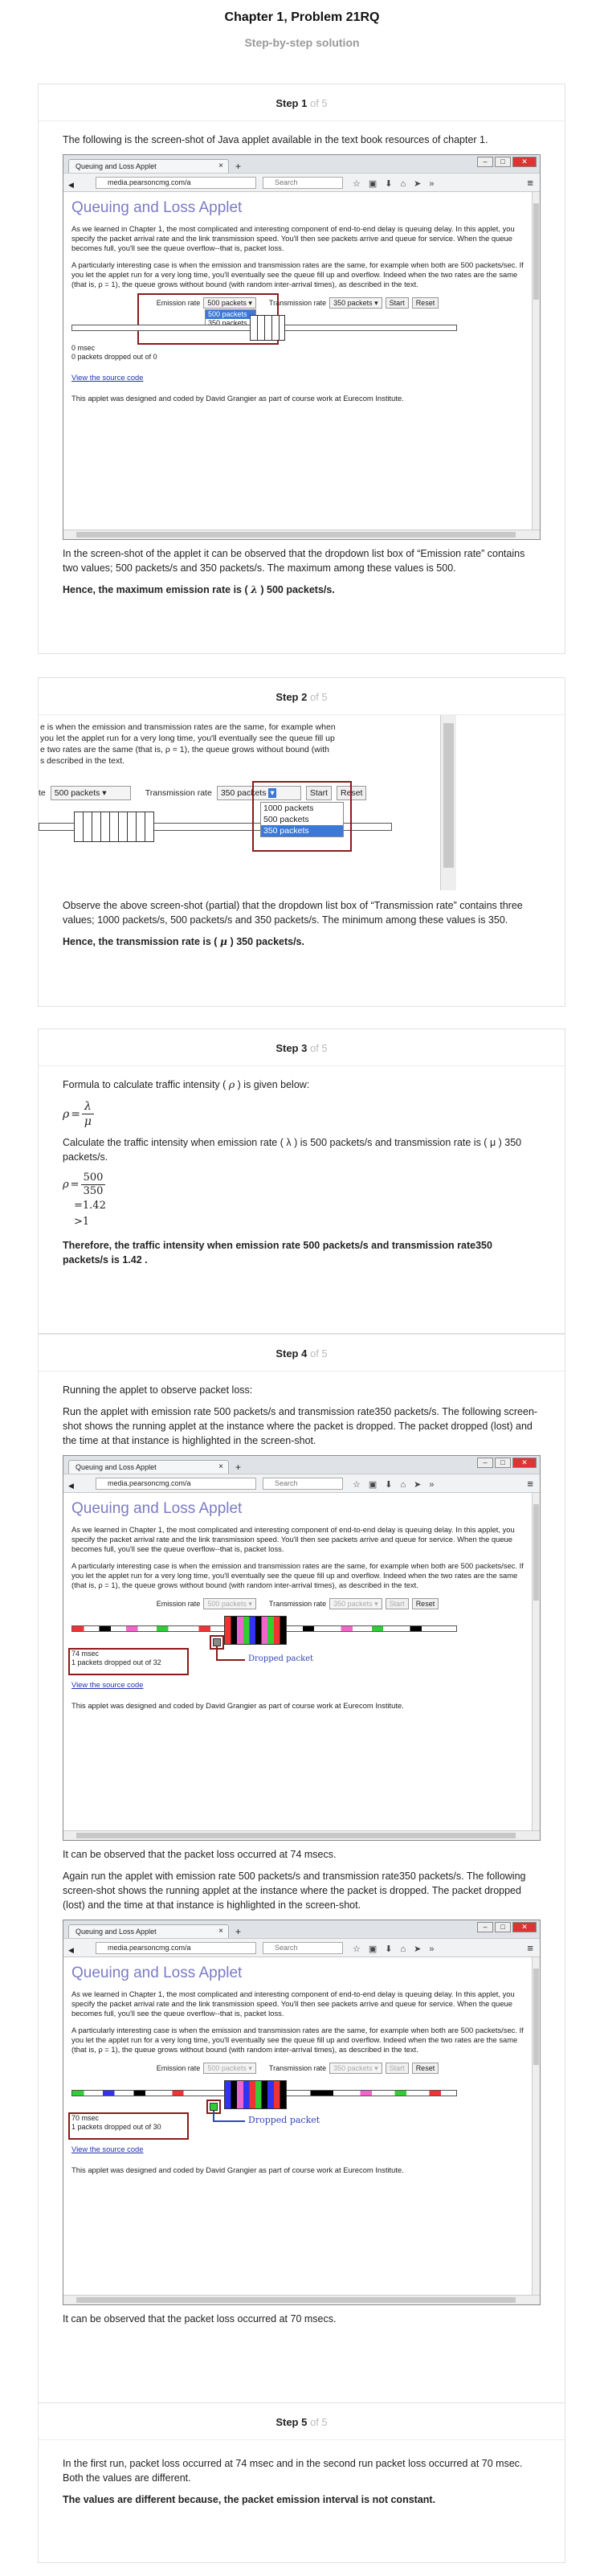 The width and height of the screenshot is (604, 2576). I want to click on numerator: λ, so click(87, 1106).